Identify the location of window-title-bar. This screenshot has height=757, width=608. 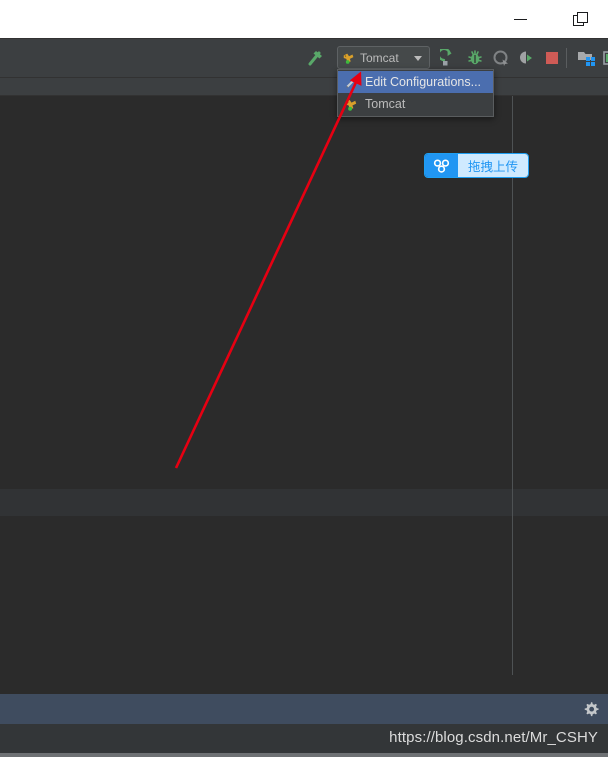
(304, 19).